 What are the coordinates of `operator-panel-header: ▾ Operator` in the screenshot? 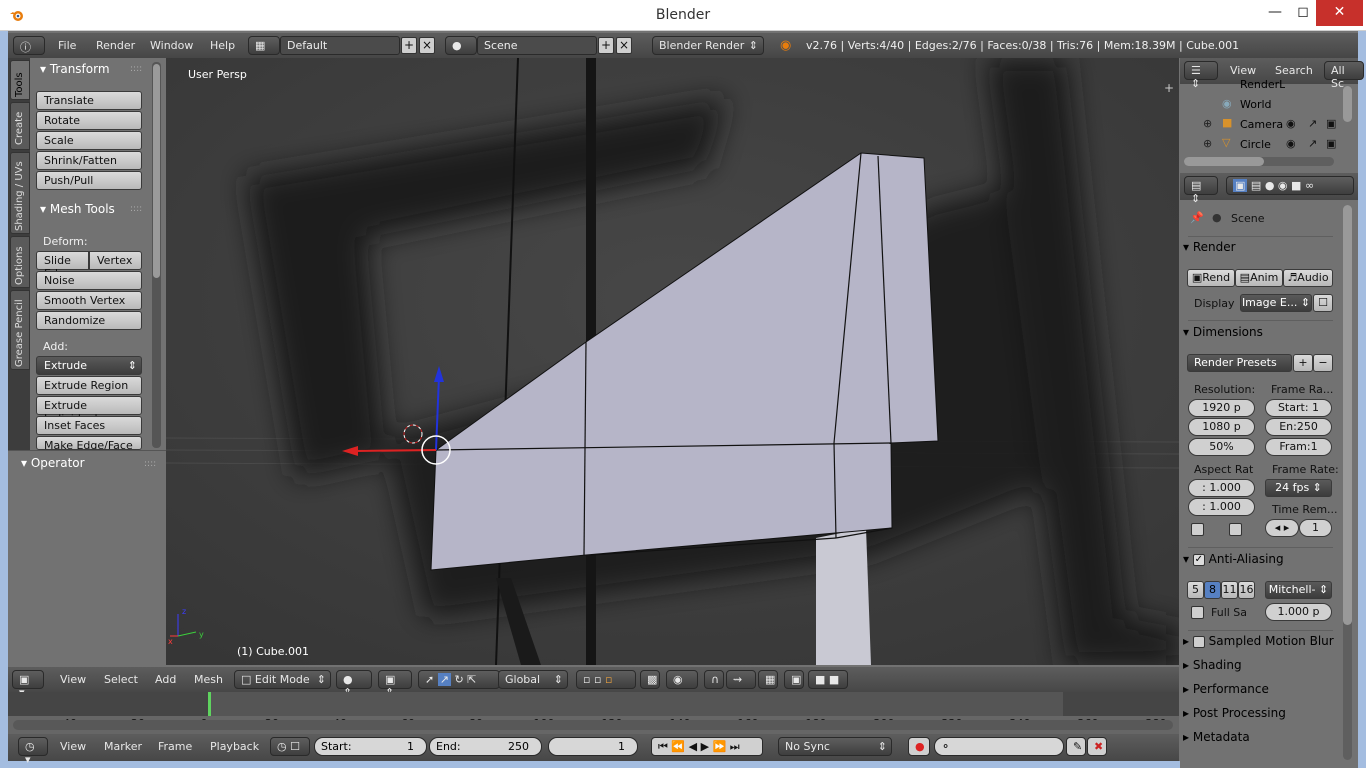 It's located at (53, 463).